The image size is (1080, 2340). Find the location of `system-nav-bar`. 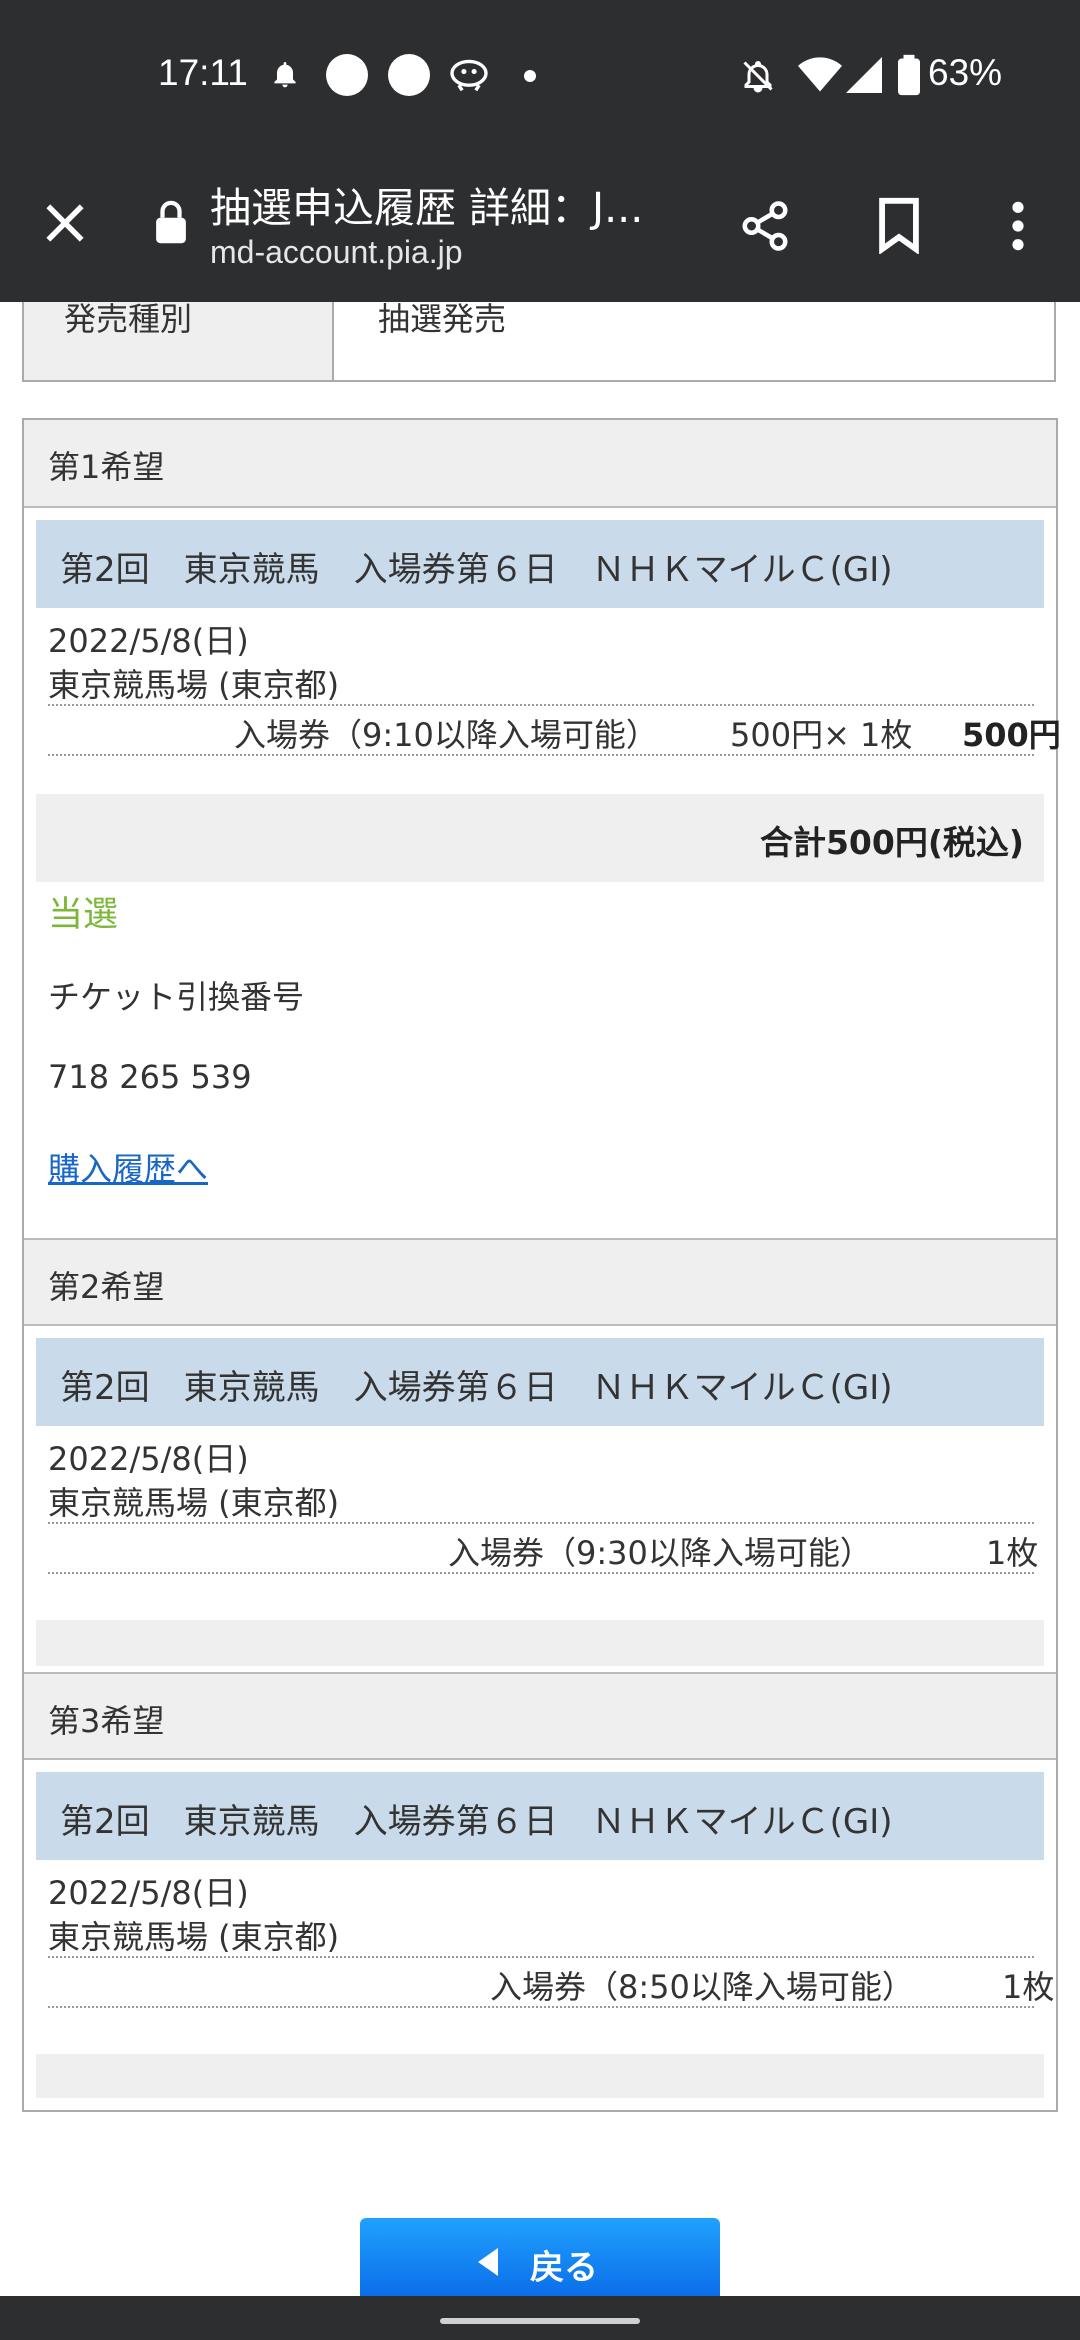

system-nav-bar is located at coordinates (540, 2318).